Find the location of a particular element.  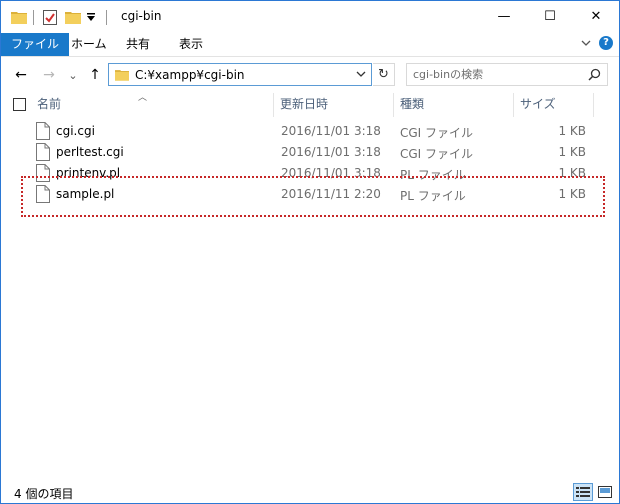

tab-home: ホーム is located at coordinates (89, 44).